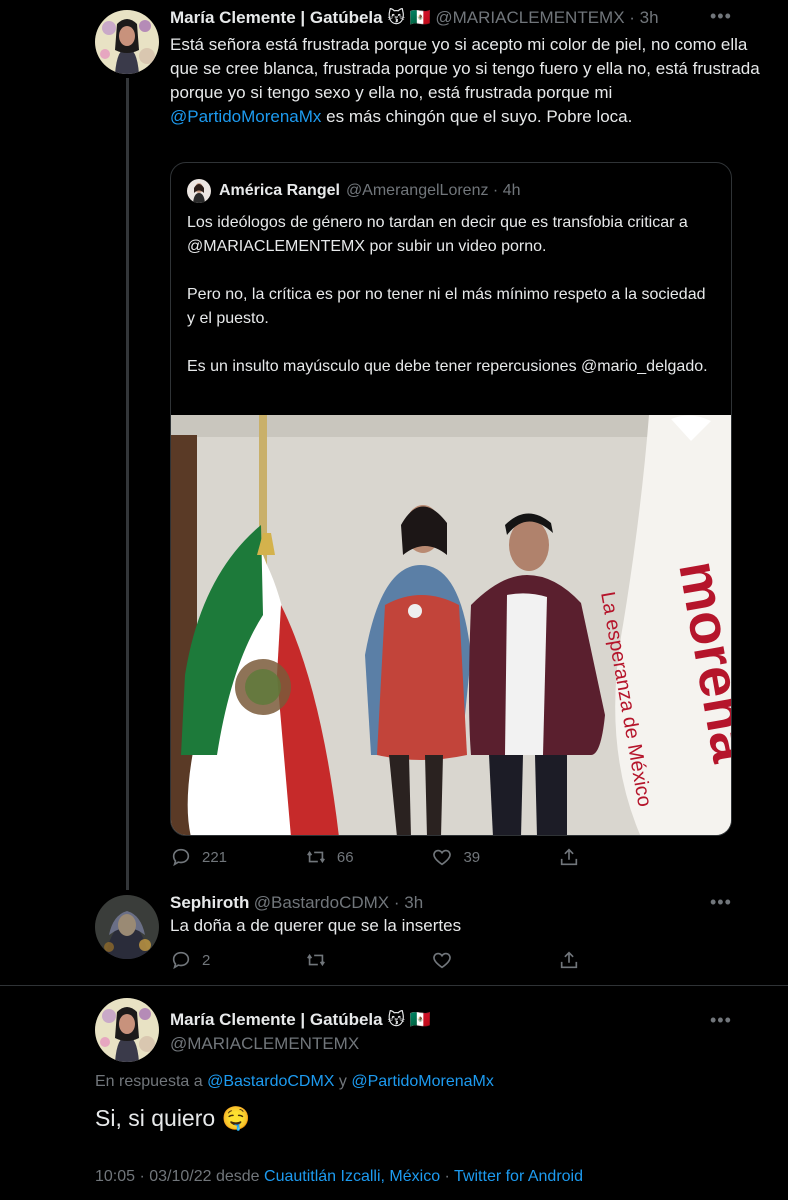  Describe the element at coordinates (380, 857) in the screenshot. I see `tweet1-actions: 221 66 39` at that location.